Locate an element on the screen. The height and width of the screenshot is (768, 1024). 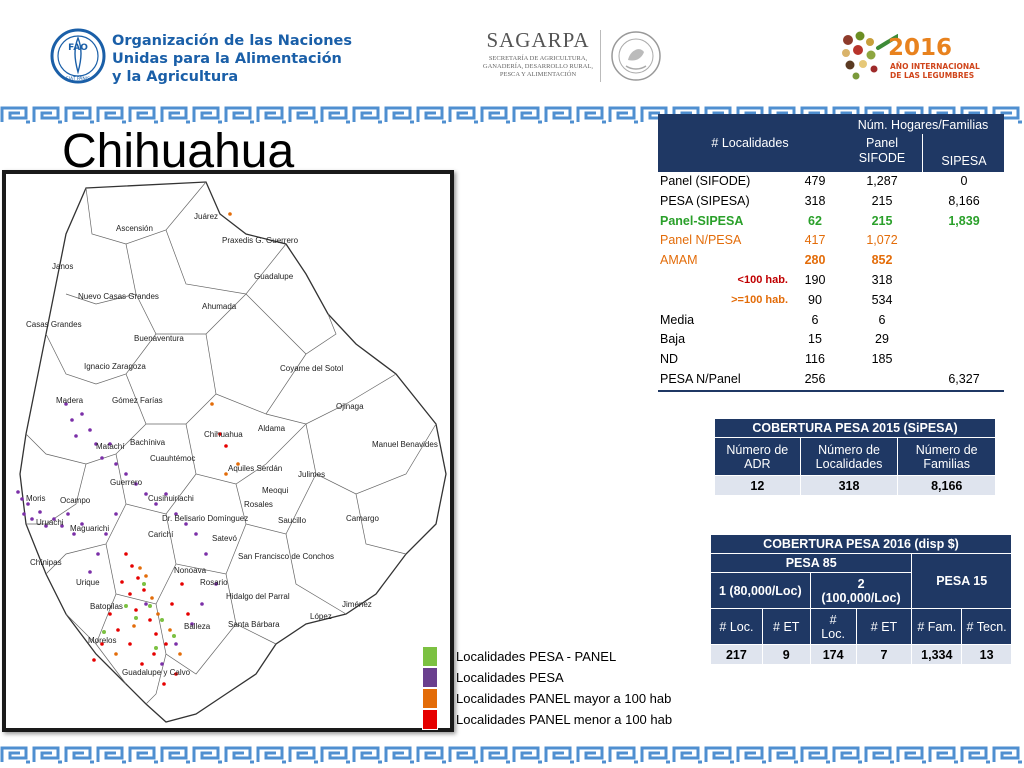
year-2016: 2016 is located at coordinates (920, 48).